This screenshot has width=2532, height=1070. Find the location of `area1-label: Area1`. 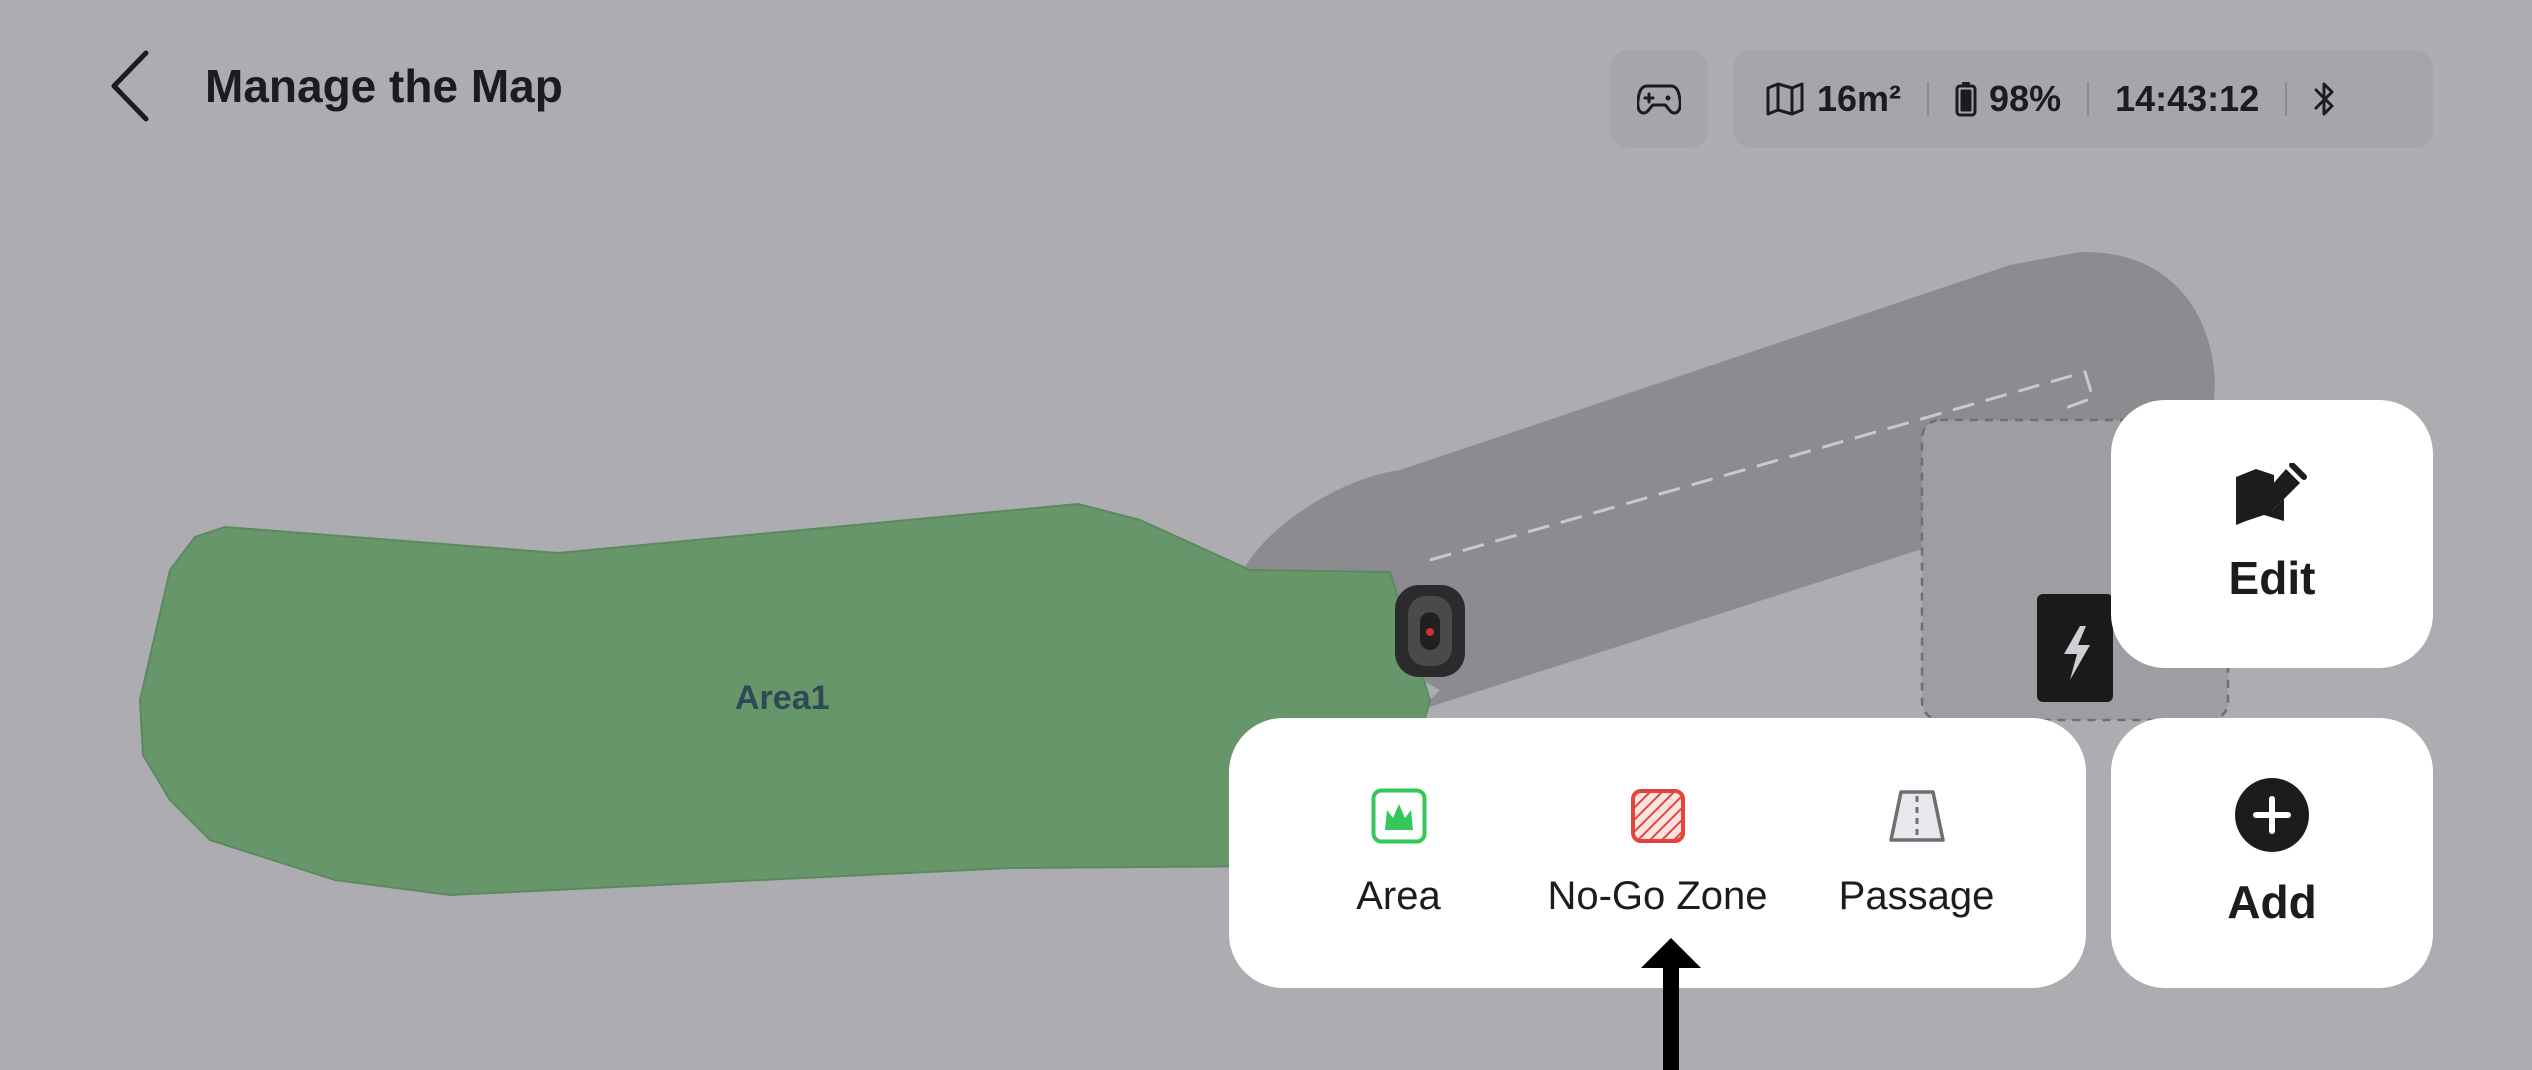

area1-label: Area1 is located at coordinates (782, 698).